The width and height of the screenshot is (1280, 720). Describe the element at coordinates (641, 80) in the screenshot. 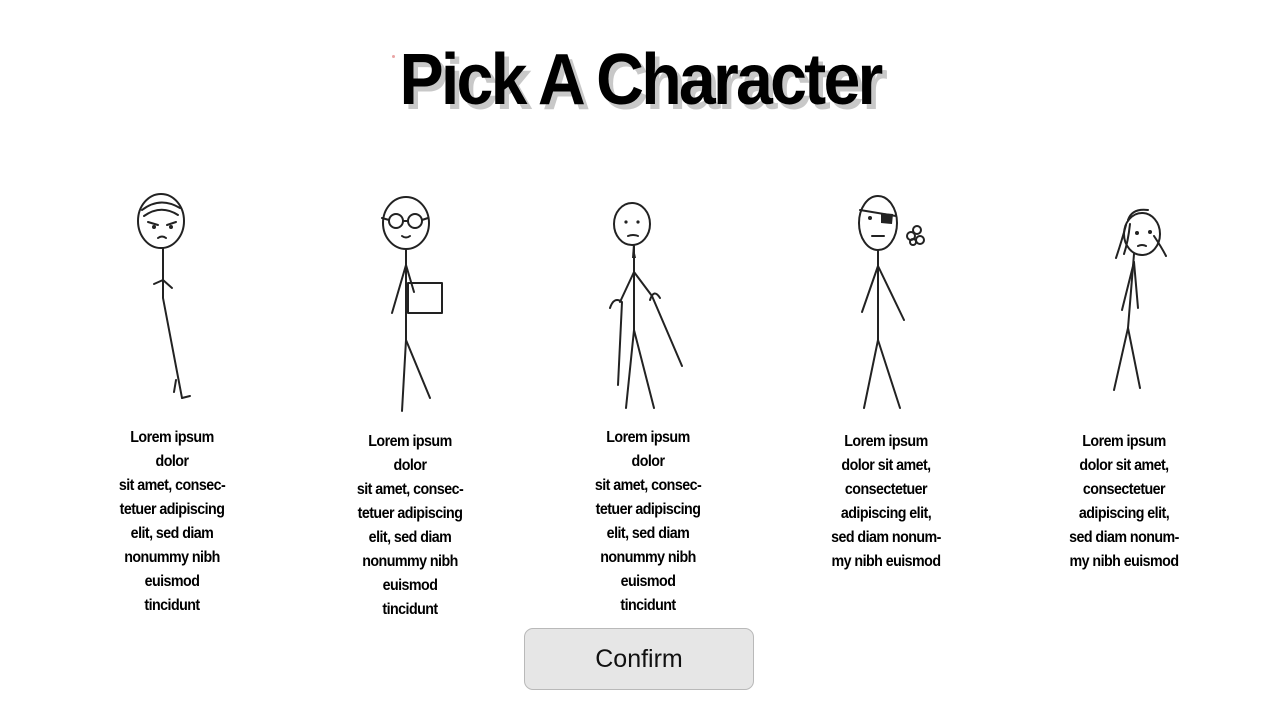

I see `page-title: Pick A Character` at that location.